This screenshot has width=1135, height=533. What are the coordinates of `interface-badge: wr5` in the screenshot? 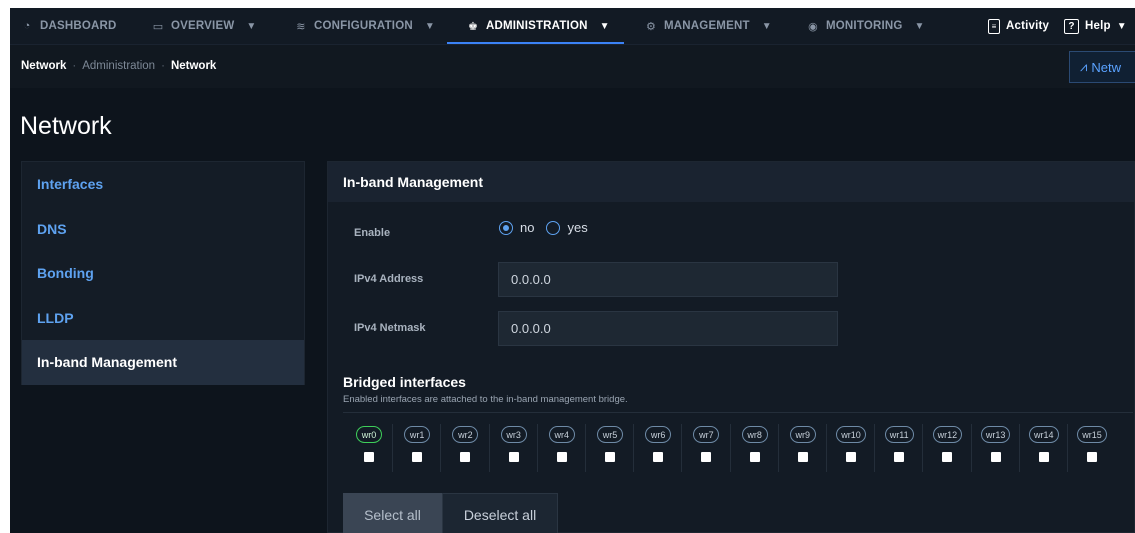 It's located at (610, 434).